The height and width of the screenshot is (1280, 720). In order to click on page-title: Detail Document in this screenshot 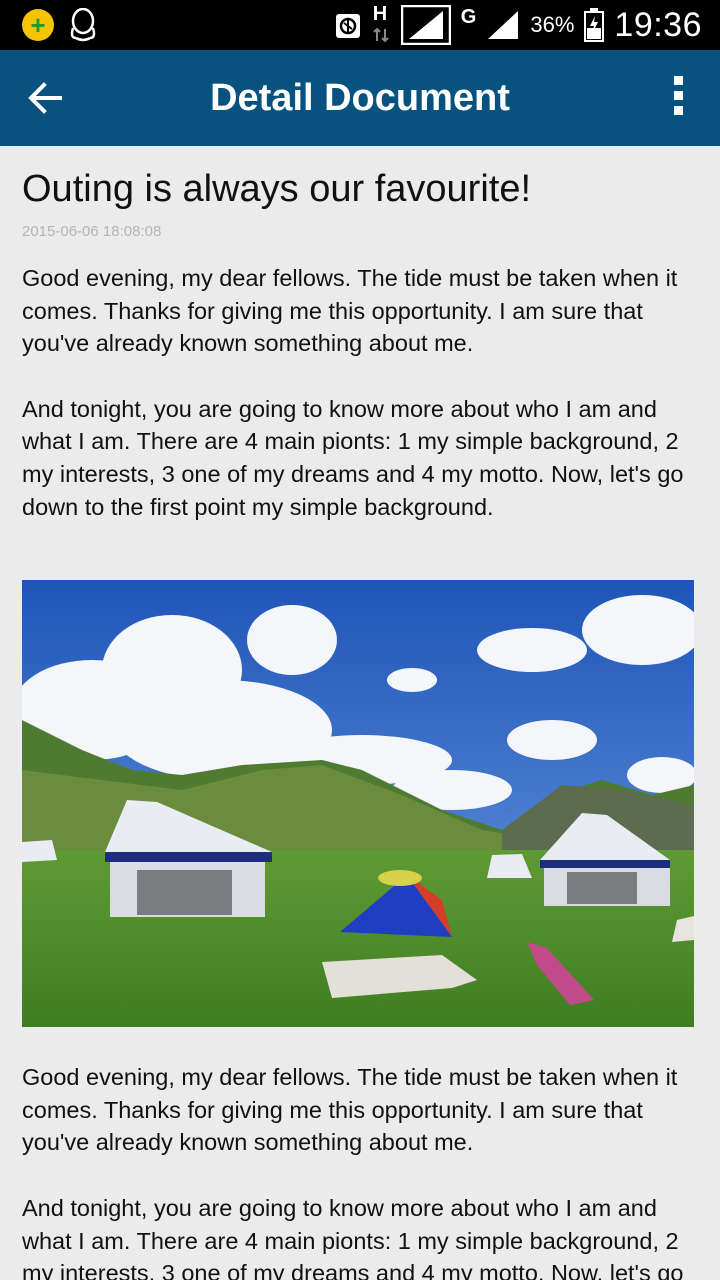, I will do `click(360, 98)`.